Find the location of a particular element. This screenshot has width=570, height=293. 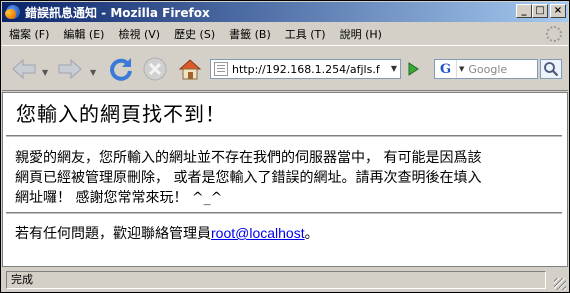

message-line: 親愛的網友，您所輸入的網址並不存在我們的伺服器當中， 有可能是因爲該 is located at coordinates (248, 158).